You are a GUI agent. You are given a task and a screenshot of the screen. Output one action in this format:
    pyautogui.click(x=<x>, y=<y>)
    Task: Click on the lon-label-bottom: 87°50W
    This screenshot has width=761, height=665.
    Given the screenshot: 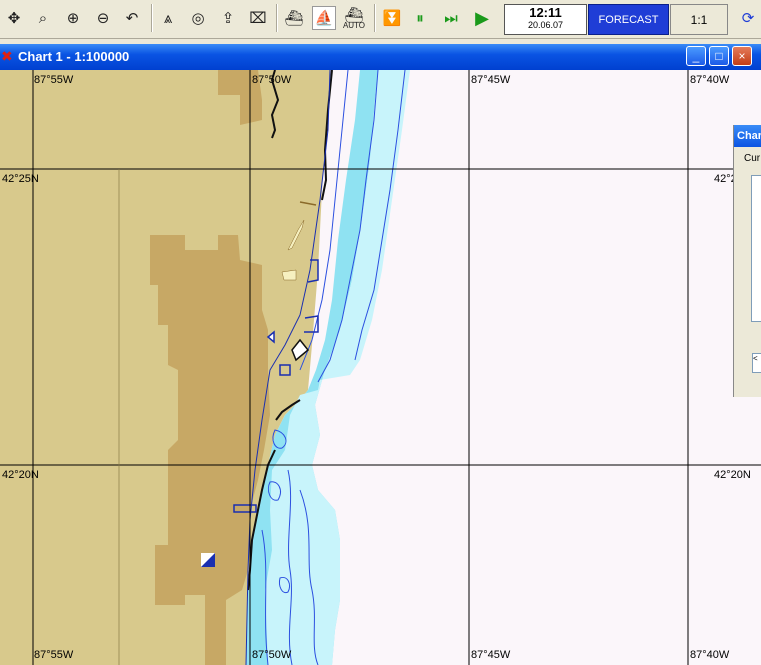 What is the action you would take?
    pyautogui.click(x=272, y=655)
    